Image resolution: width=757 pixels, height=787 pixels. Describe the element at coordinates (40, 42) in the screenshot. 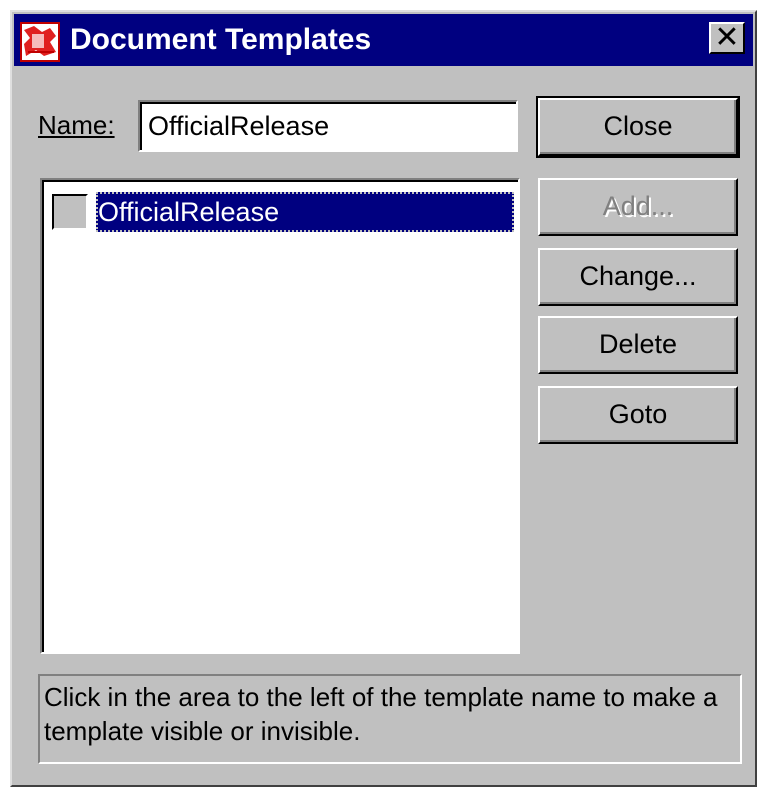

I see `document-templates-app-icon` at that location.